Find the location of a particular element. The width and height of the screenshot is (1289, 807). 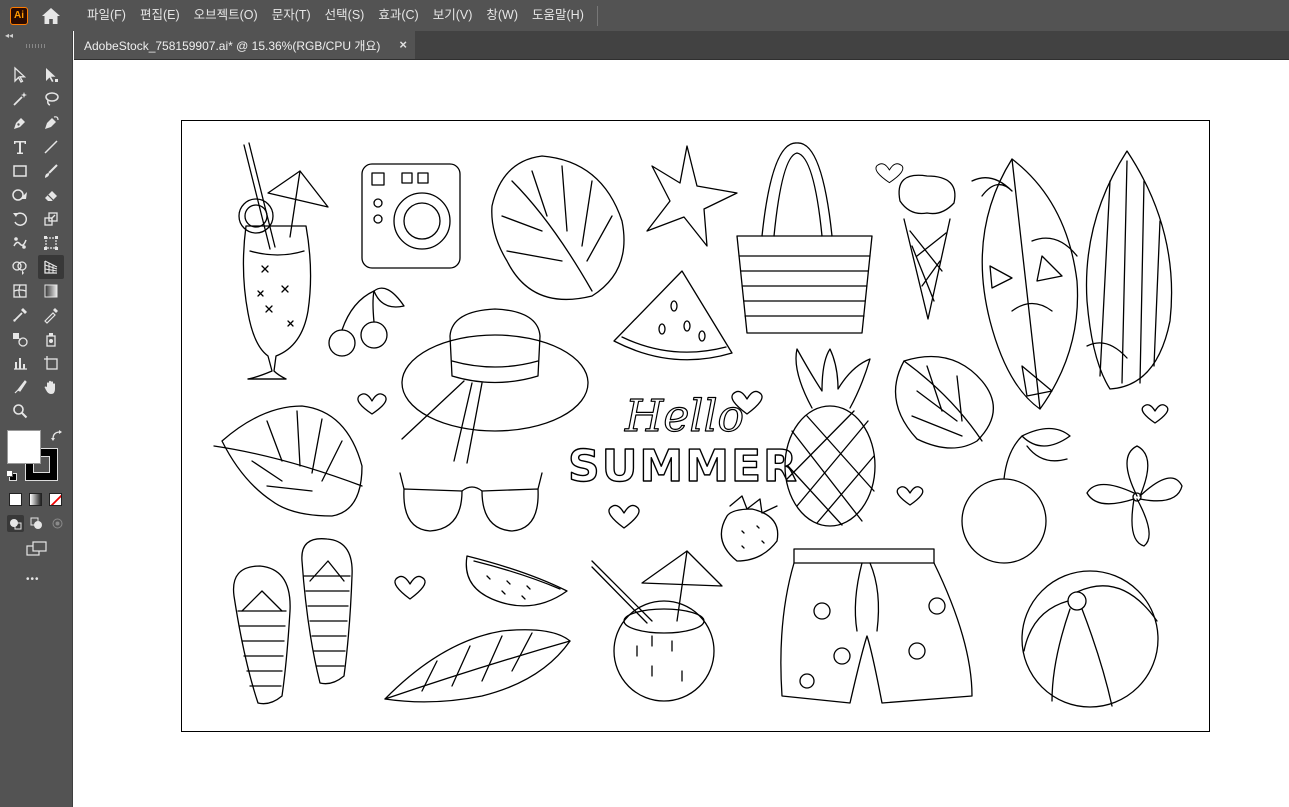

draw-behind-button is located at coordinates (36, 523).